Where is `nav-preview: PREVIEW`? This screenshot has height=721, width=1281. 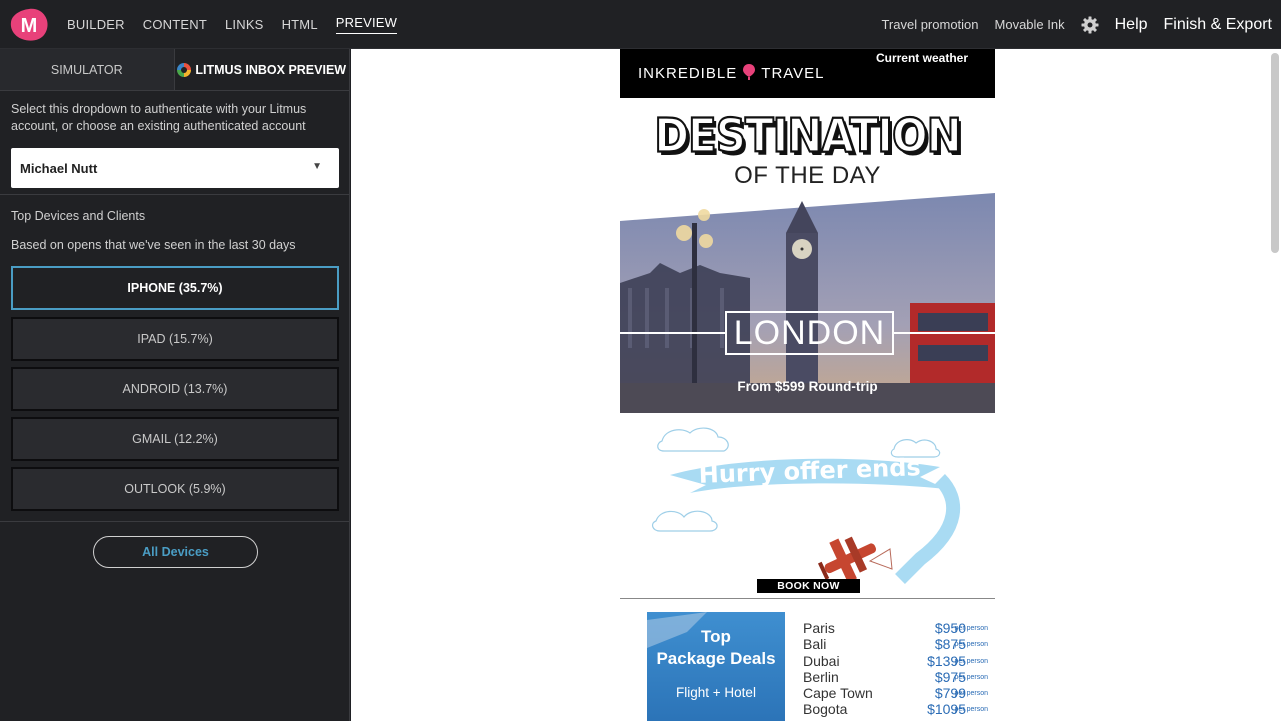
nav-preview: PREVIEW is located at coordinates (366, 24).